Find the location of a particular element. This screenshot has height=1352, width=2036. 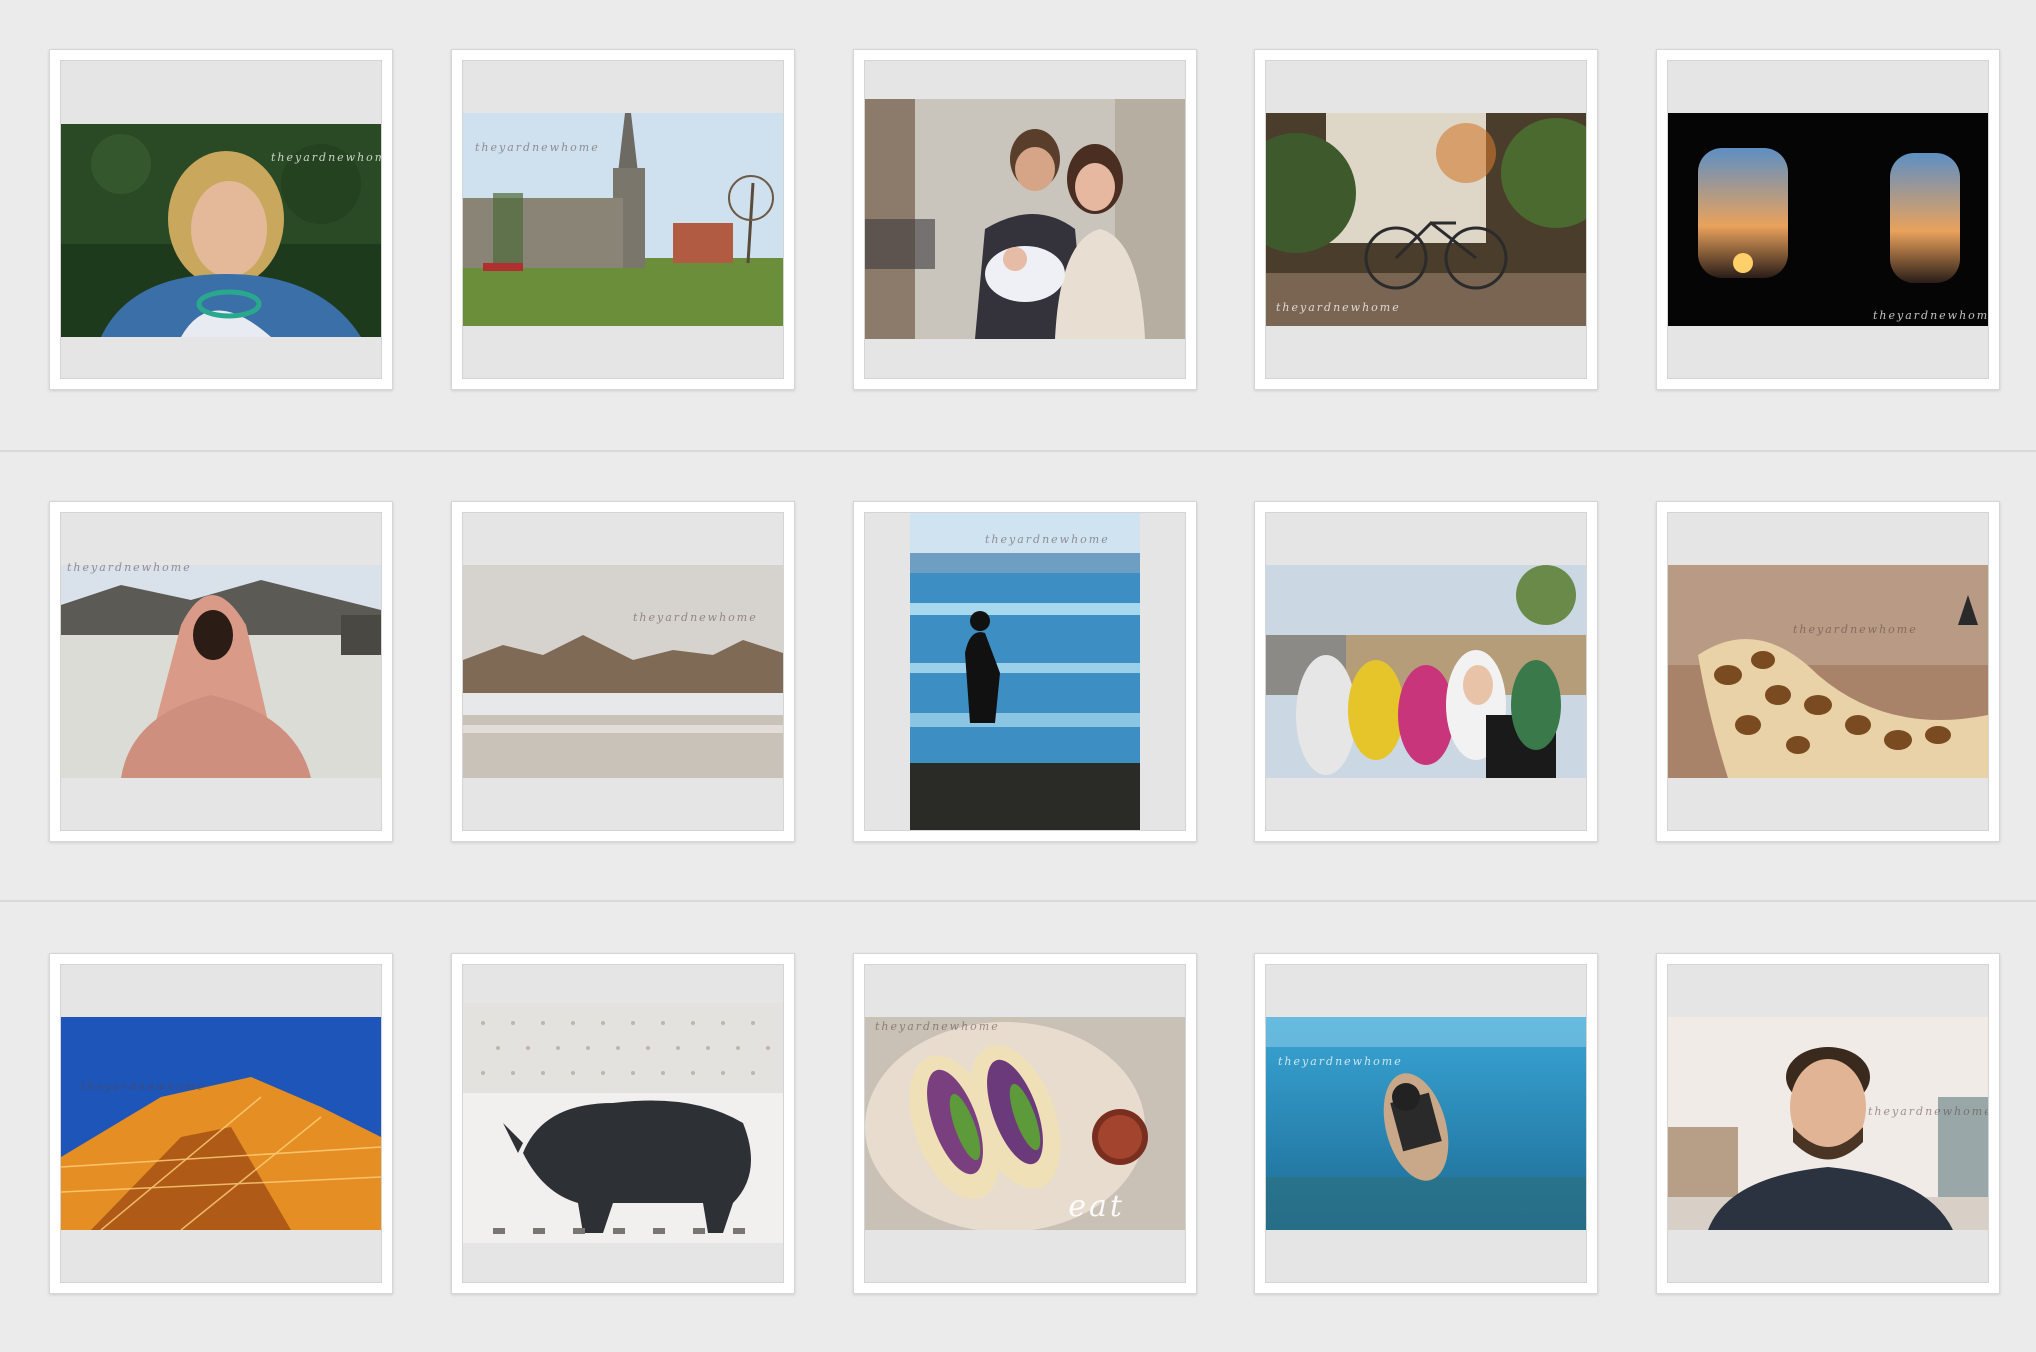

photo-snorkeler-underwater is located at coordinates (1426, 1123).